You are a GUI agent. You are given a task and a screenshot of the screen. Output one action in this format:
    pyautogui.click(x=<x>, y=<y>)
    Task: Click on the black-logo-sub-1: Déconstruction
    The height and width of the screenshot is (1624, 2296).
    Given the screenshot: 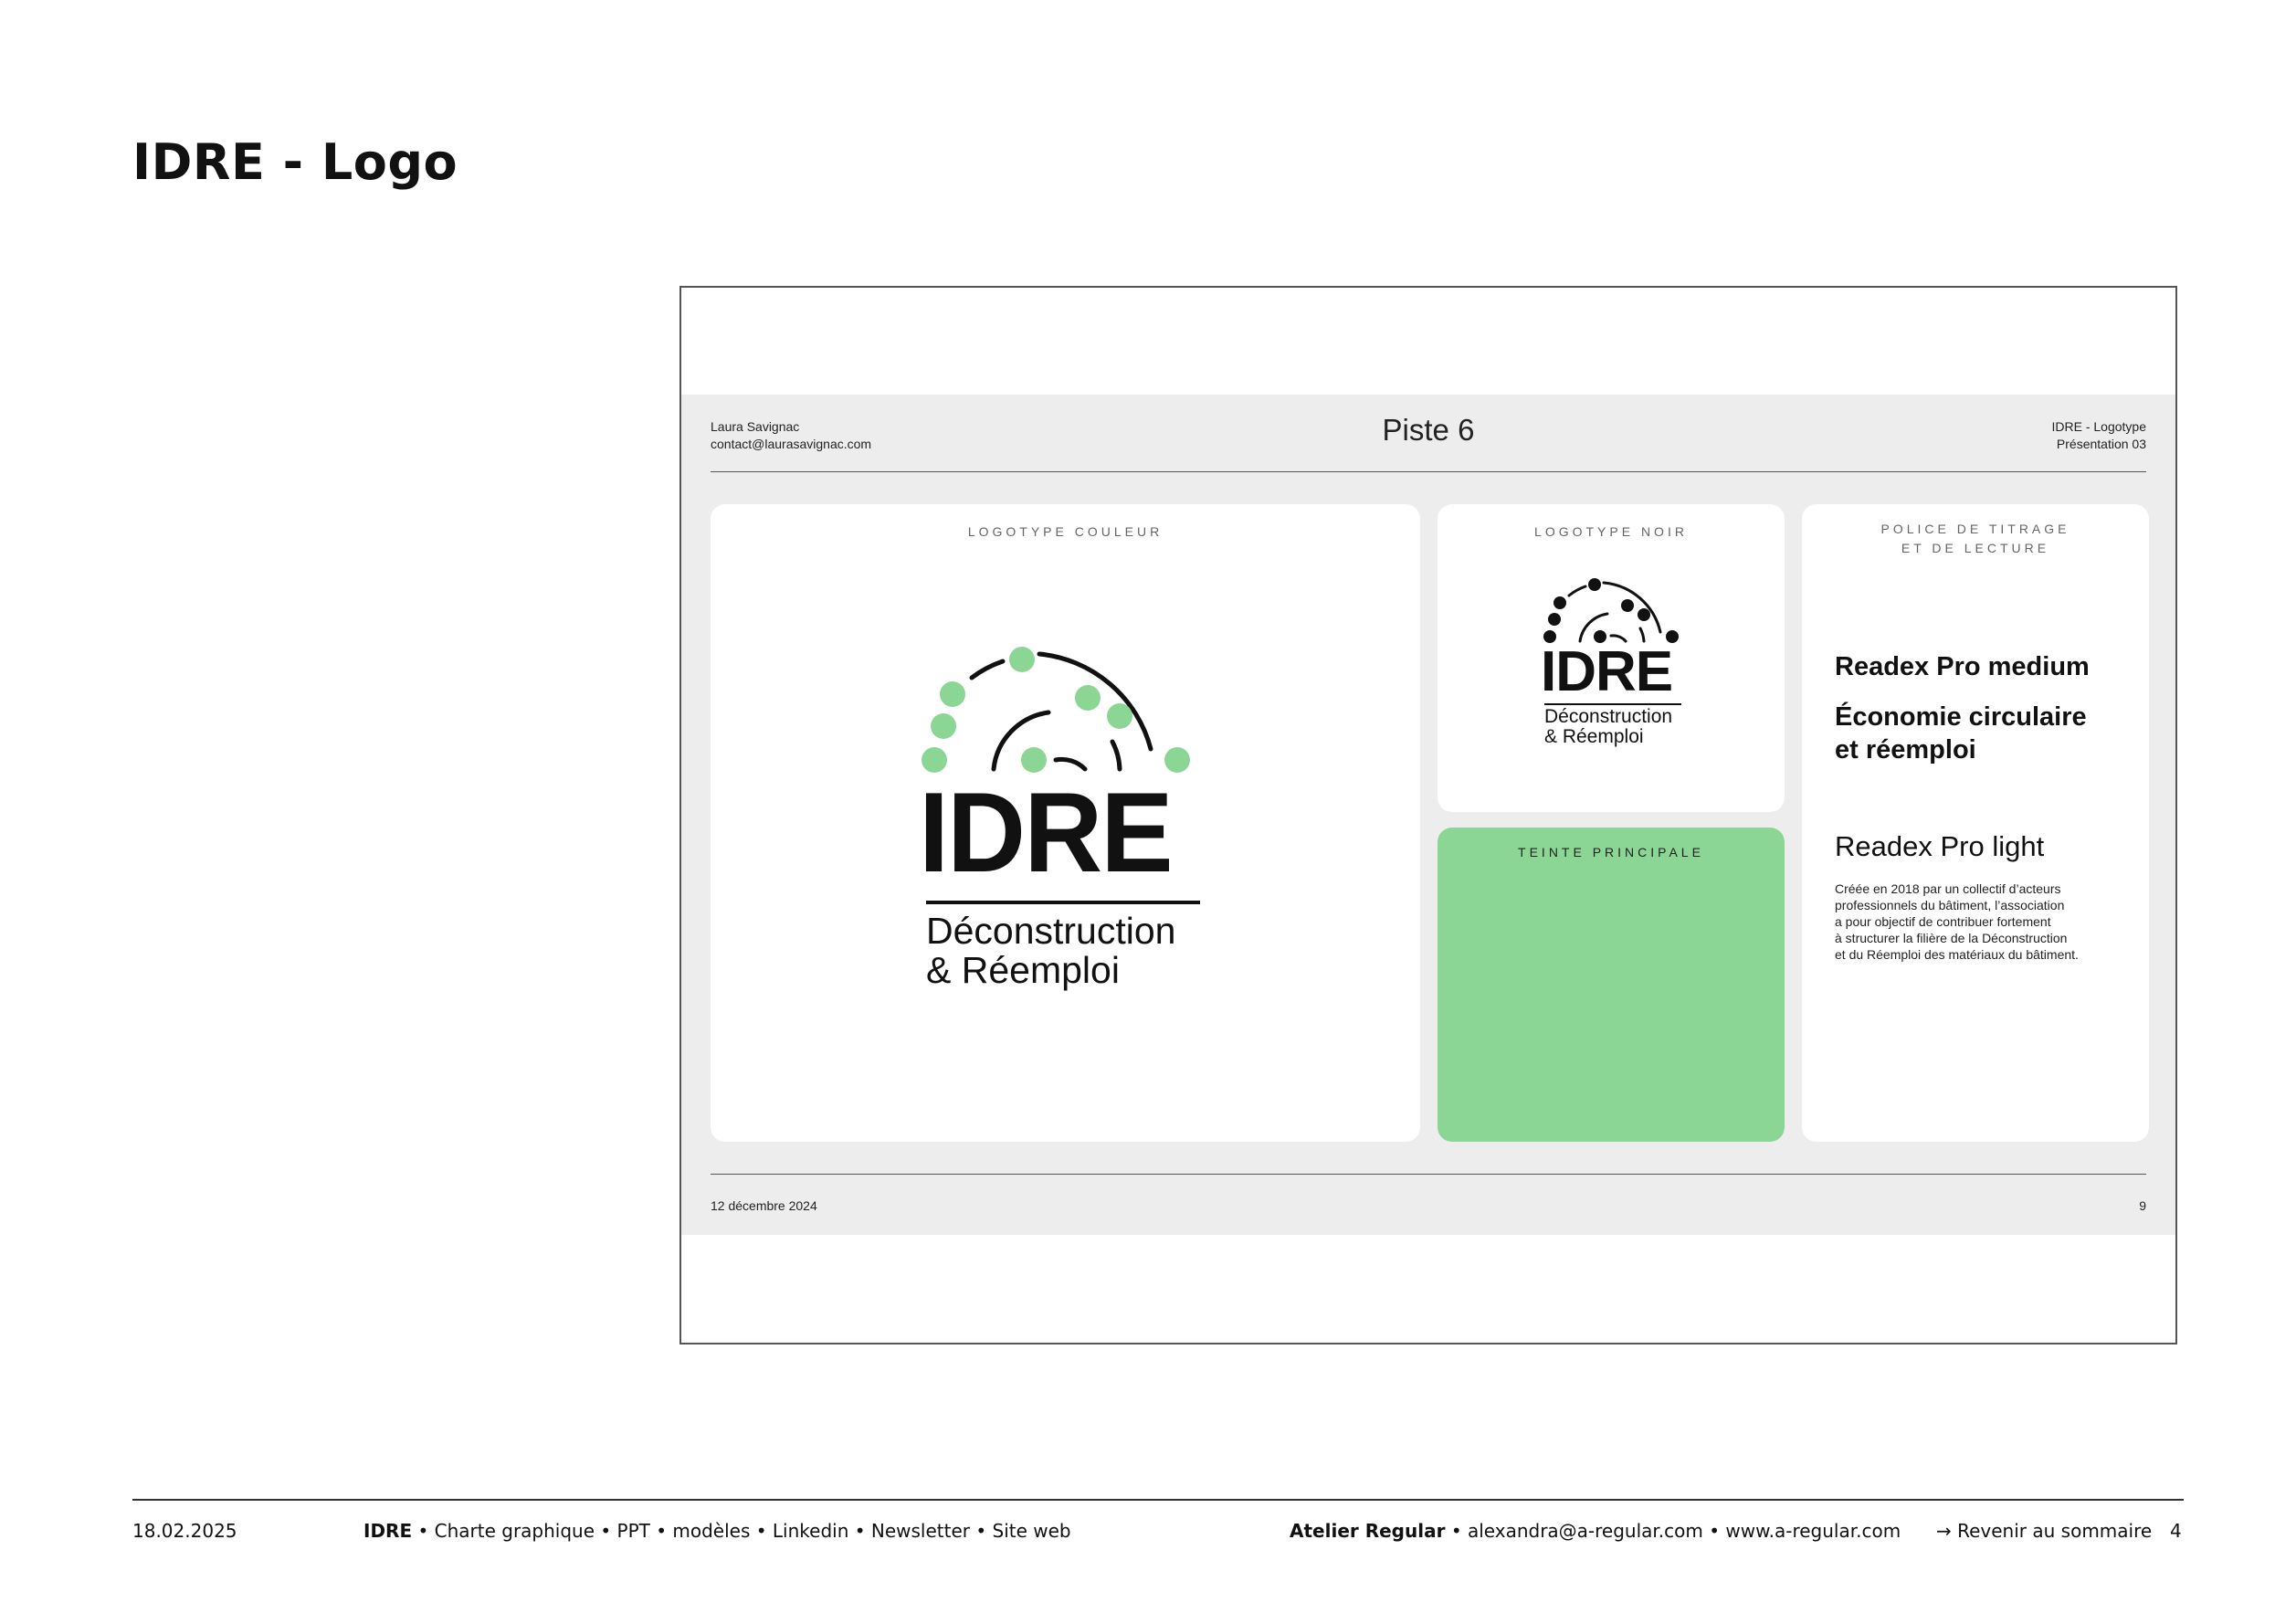 What is the action you would take?
    pyautogui.click(x=1608, y=716)
    